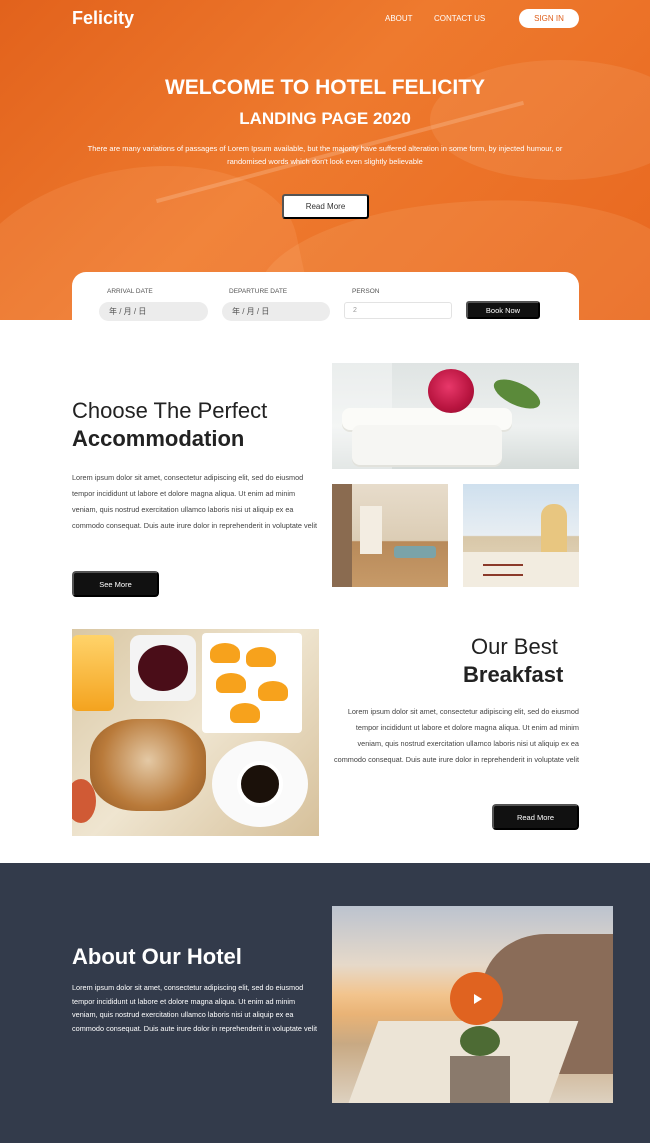  I want to click on departure-date-label: DEPARTURE DATE, so click(258, 291).